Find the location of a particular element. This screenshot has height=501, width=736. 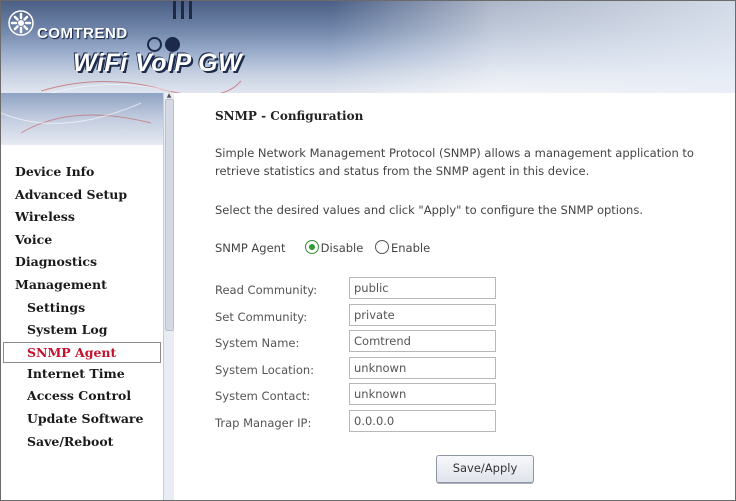

disable-radio-label: Disable is located at coordinates (342, 248).